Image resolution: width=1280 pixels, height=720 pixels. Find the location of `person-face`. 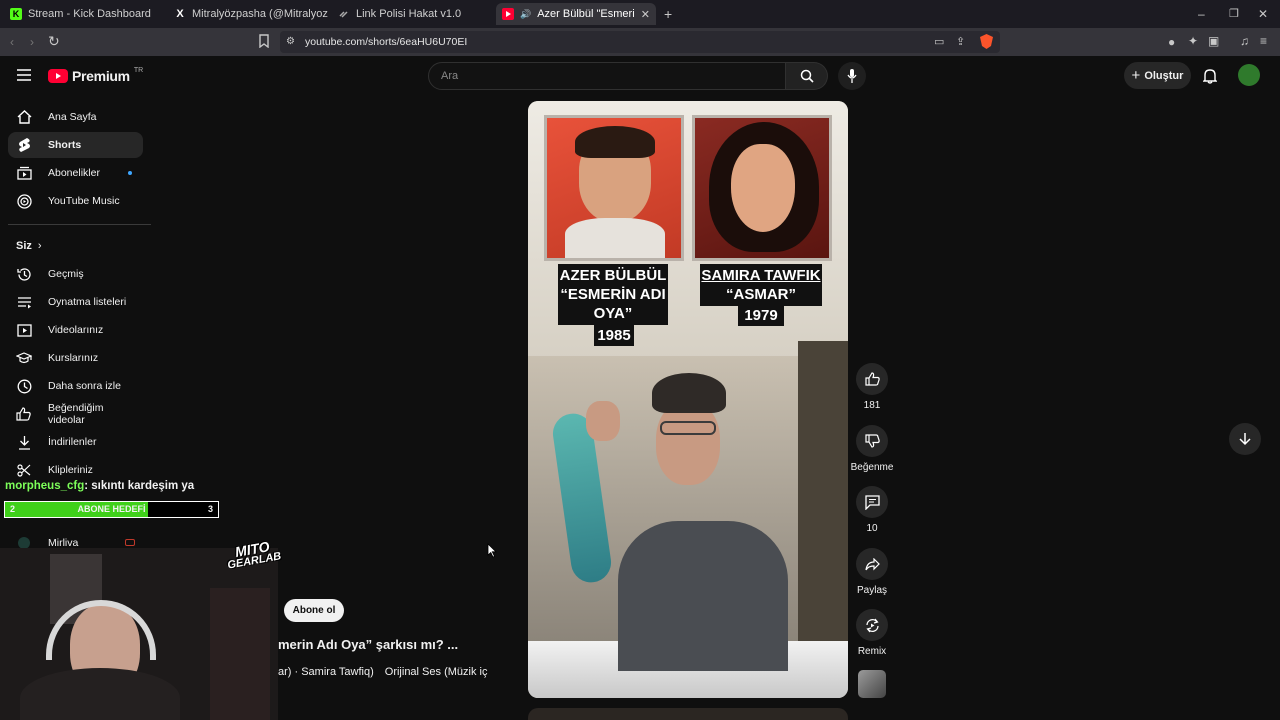

person-face is located at coordinates (688, 443).